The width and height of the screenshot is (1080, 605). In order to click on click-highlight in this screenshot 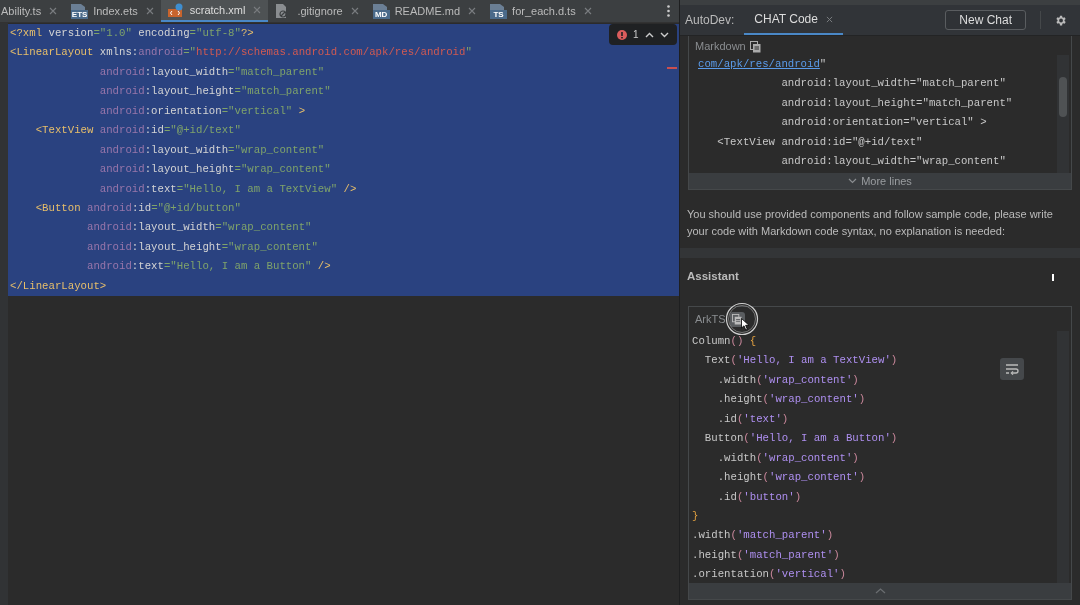, I will do `click(742, 319)`.